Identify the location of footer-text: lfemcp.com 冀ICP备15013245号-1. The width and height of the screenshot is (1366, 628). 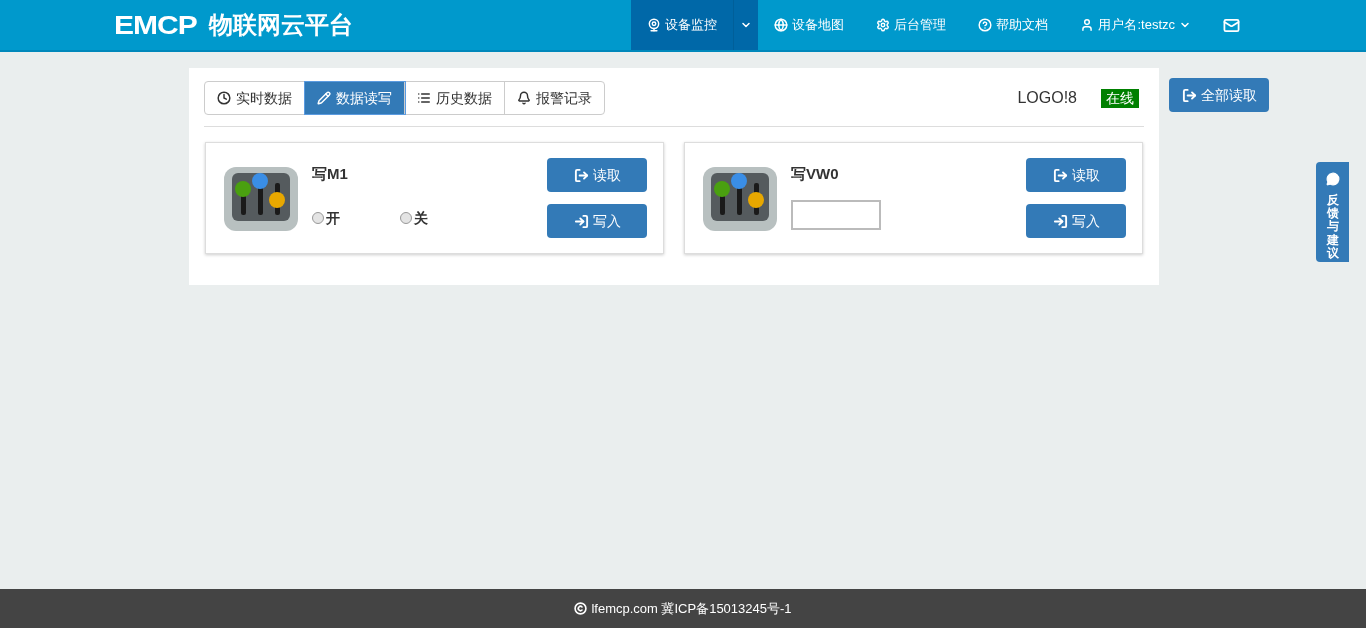
(691, 608).